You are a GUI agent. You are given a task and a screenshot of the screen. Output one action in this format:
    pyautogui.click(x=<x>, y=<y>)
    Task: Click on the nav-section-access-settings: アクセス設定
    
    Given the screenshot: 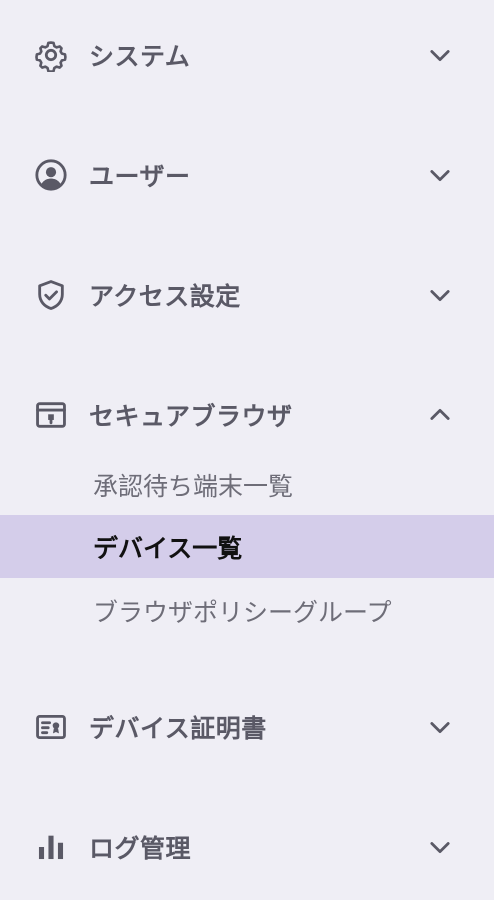 What is the action you would take?
    pyautogui.click(x=247, y=295)
    